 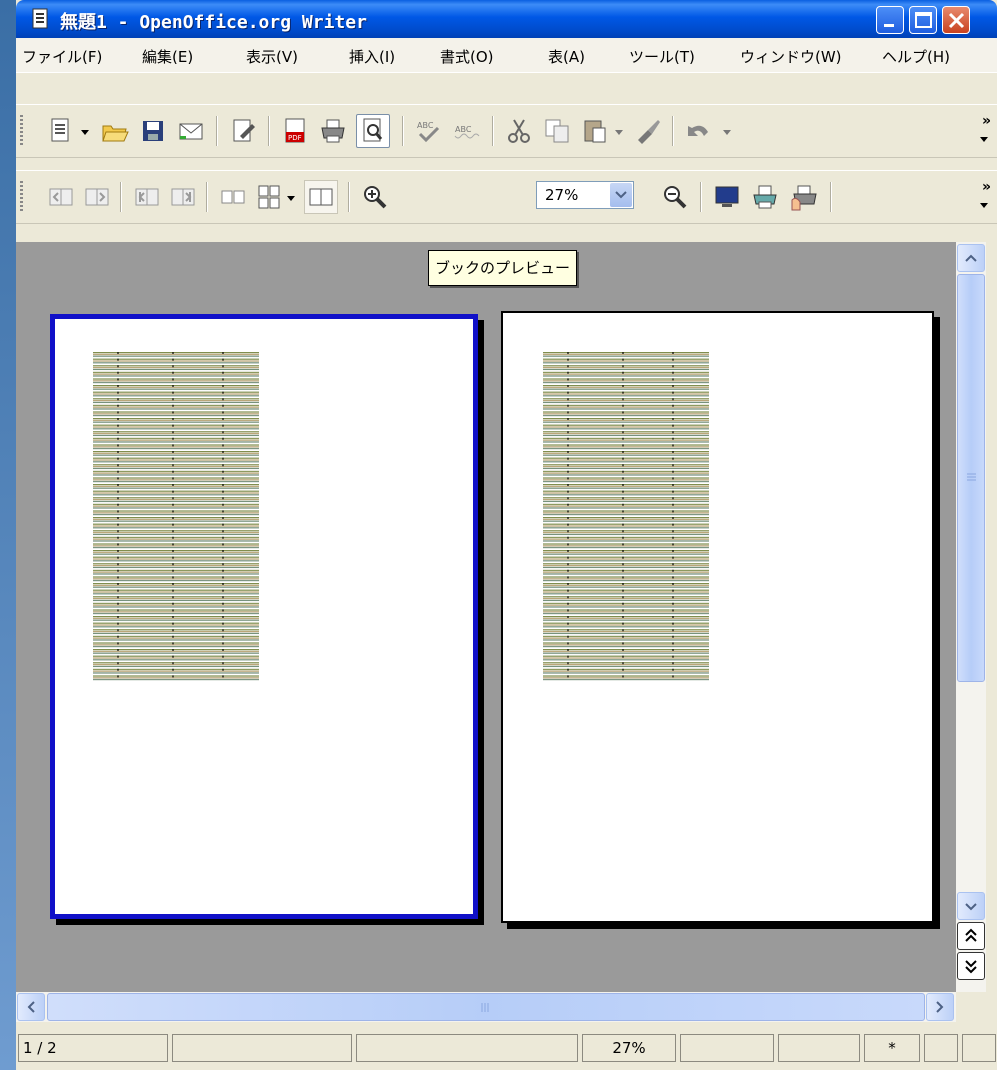 What do you see at coordinates (916, 56) in the screenshot?
I see `menu-help: ヘルプ(H)` at bounding box center [916, 56].